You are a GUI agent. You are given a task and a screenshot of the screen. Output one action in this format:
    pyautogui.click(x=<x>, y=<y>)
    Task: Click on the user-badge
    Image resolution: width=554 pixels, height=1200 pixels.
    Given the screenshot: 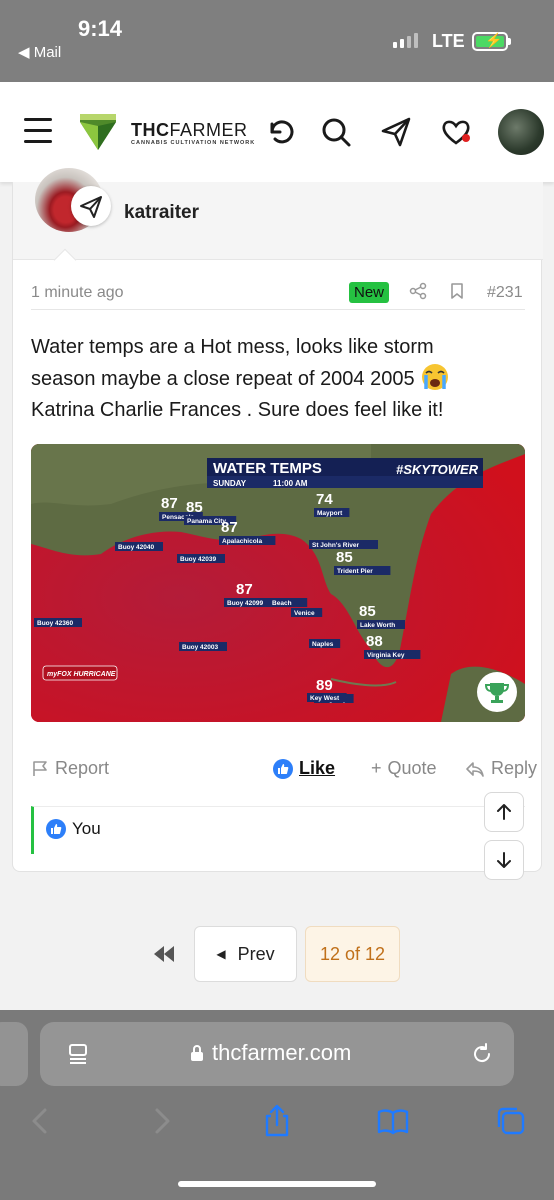 What is the action you would take?
    pyautogui.click(x=91, y=206)
    